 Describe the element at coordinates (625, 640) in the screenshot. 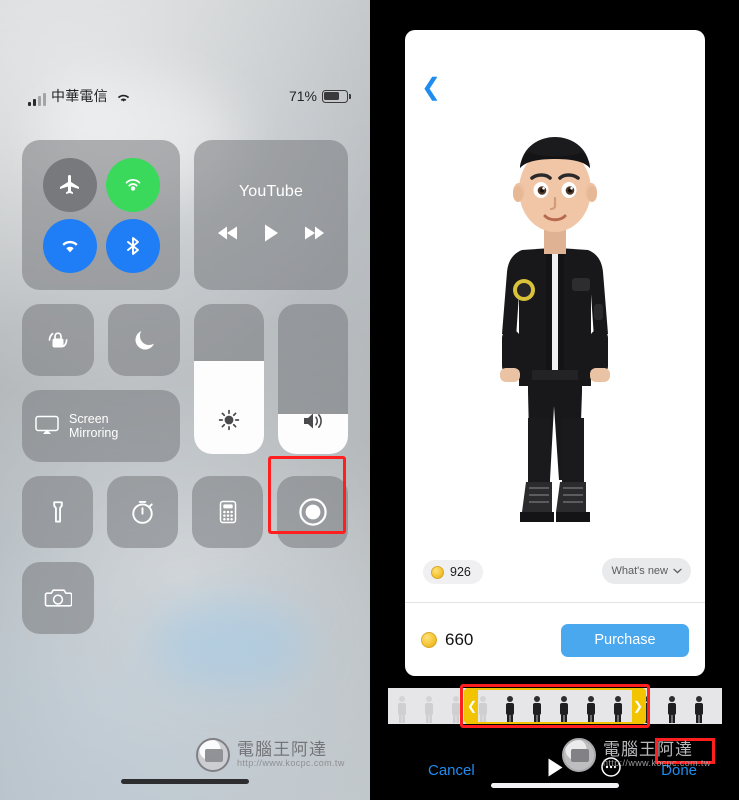

I see `purchase-button: Purchase` at that location.